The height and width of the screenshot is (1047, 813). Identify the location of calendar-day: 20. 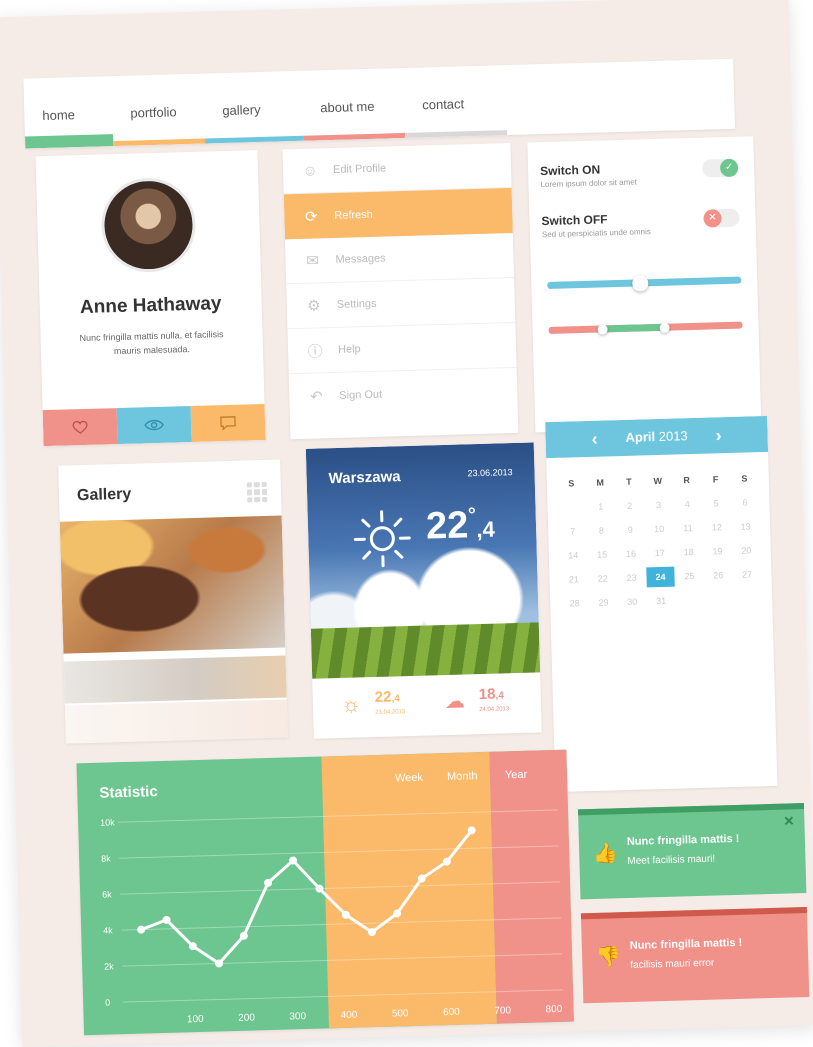
(746, 550).